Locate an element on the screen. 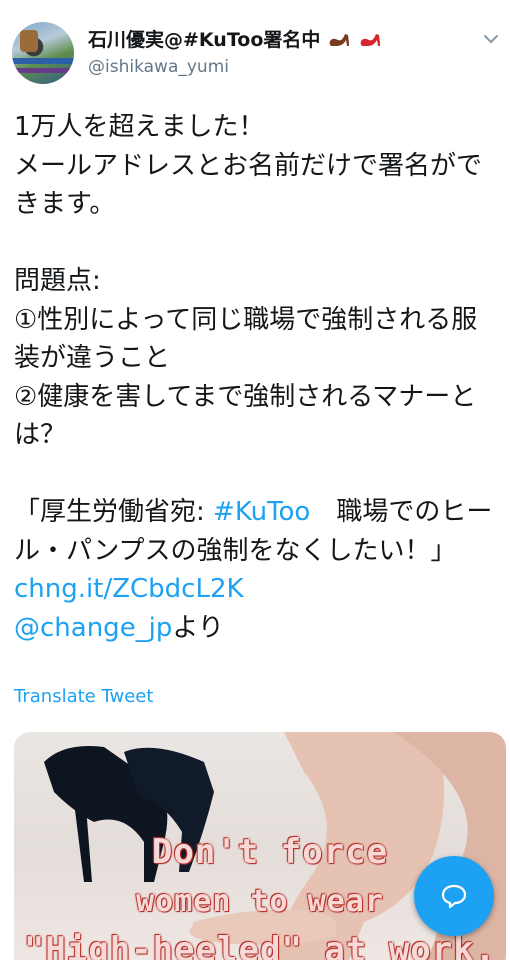  quote-open-text: 「厚生労働省宛: is located at coordinates (114, 512).